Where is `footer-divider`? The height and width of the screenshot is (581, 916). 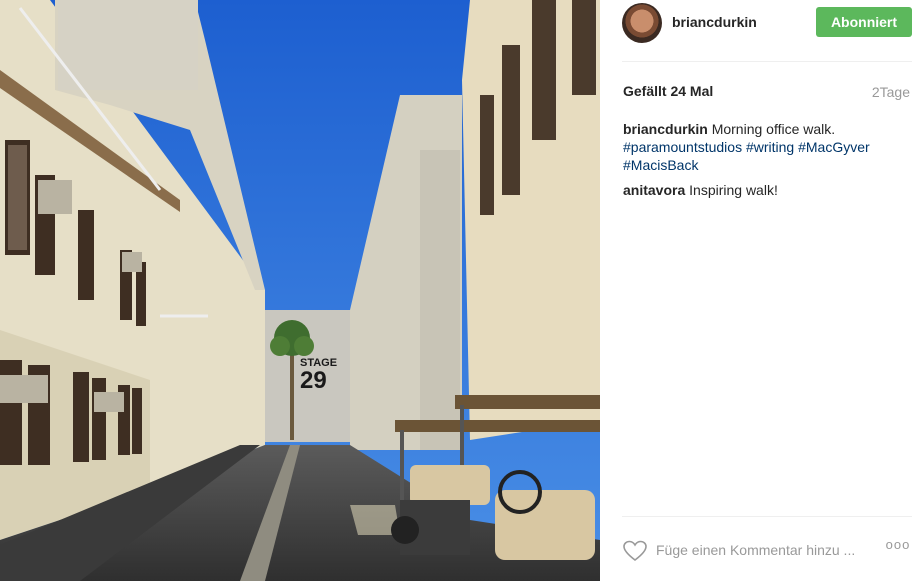
footer-divider is located at coordinates (767, 516).